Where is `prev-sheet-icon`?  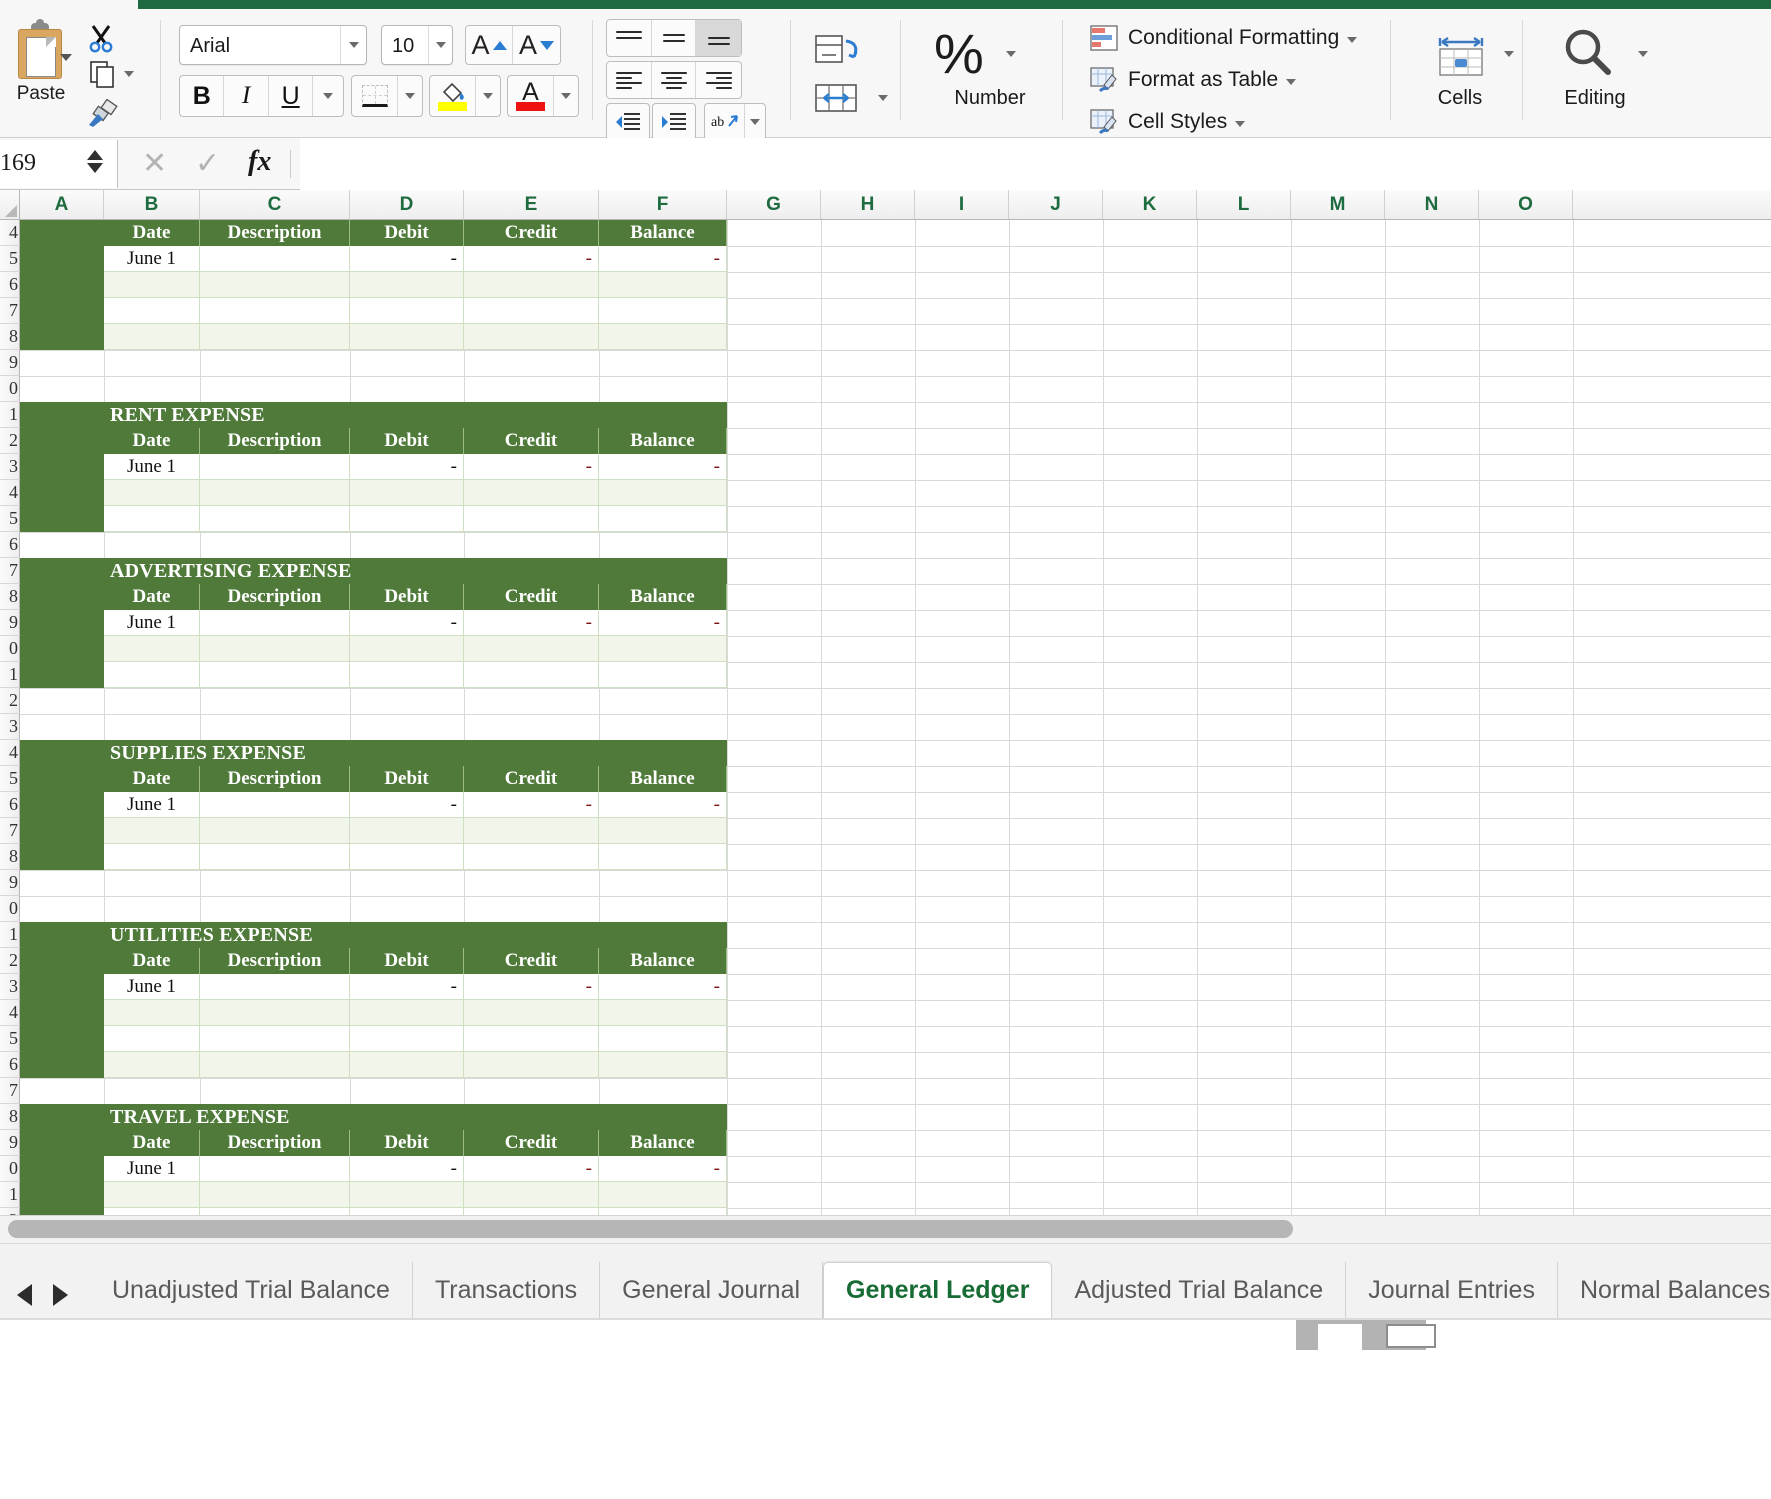
prev-sheet-icon is located at coordinates (24, 1295).